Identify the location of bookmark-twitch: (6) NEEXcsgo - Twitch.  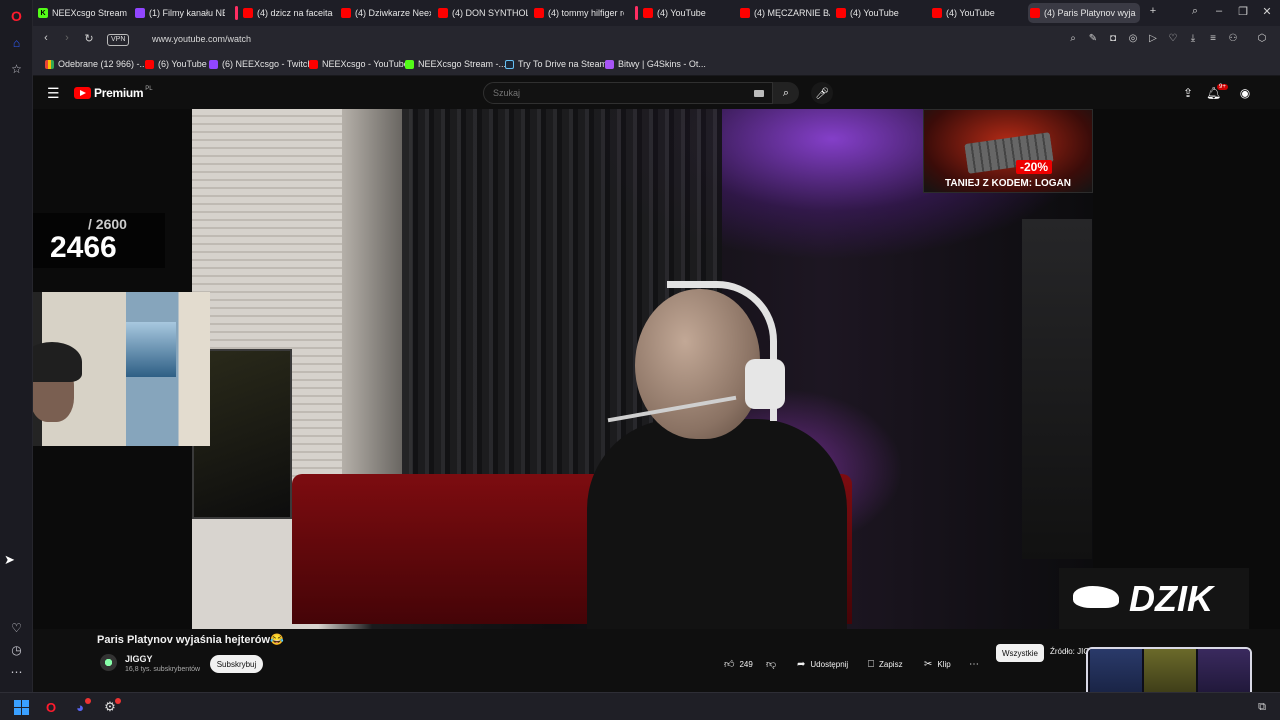
(260, 64).